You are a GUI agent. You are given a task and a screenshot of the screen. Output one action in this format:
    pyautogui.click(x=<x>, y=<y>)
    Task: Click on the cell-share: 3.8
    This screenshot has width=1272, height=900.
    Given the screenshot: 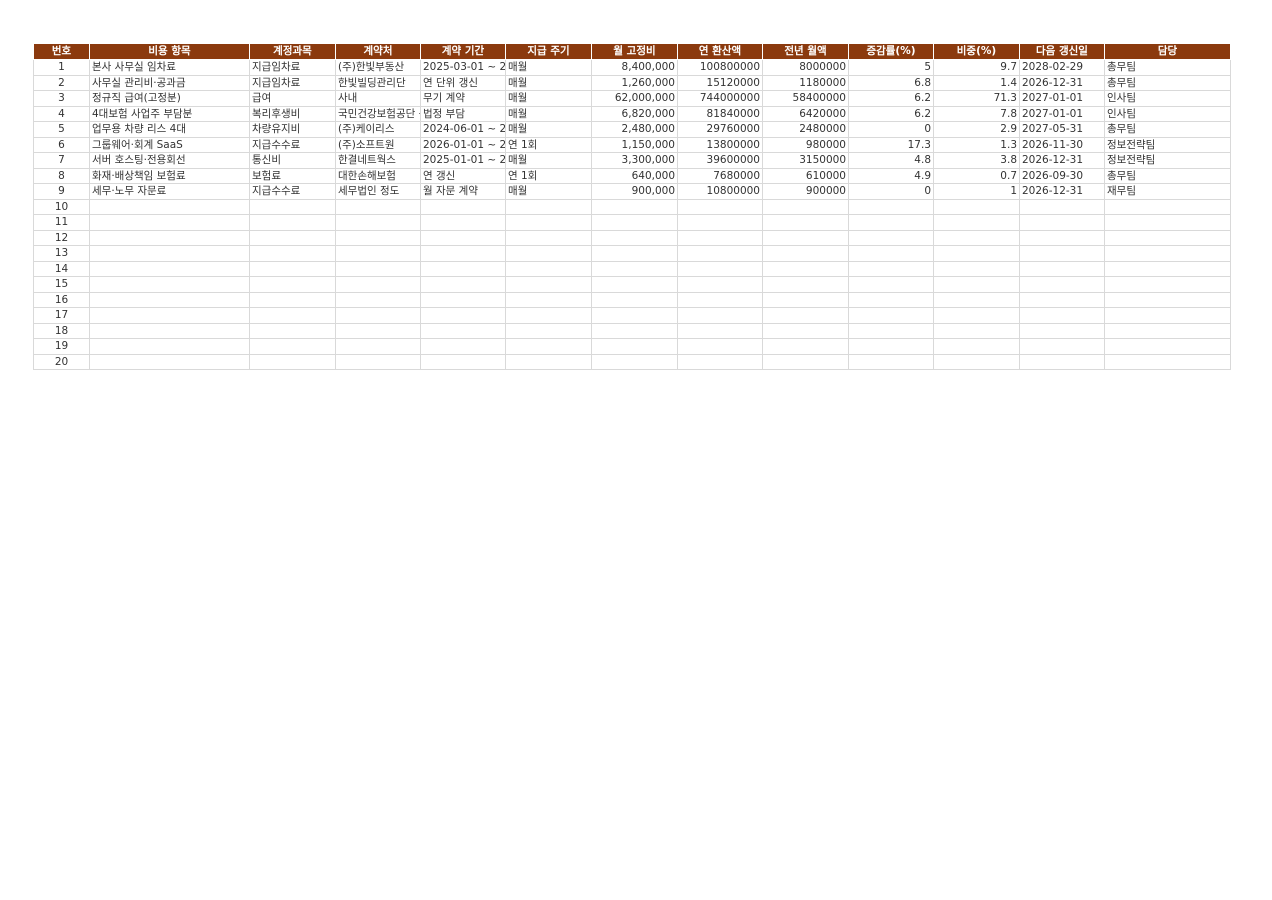 What is the action you would take?
    pyautogui.click(x=976, y=160)
    